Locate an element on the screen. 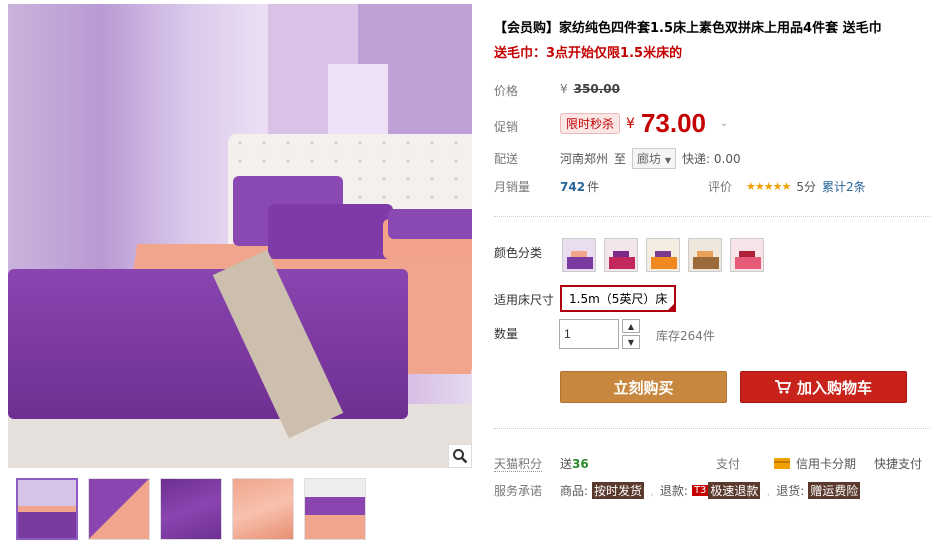  color-option-orange is located at coordinates (663, 255).